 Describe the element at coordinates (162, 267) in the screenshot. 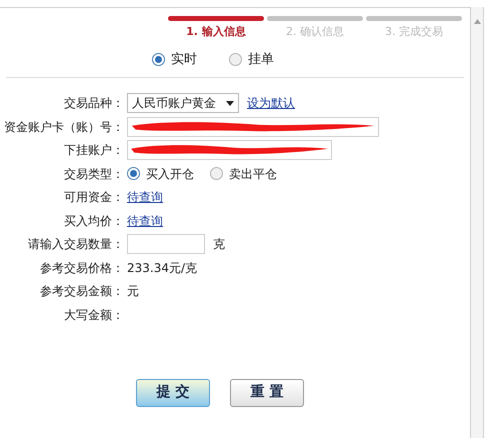

I see `value-text: 233.34元/克` at that location.